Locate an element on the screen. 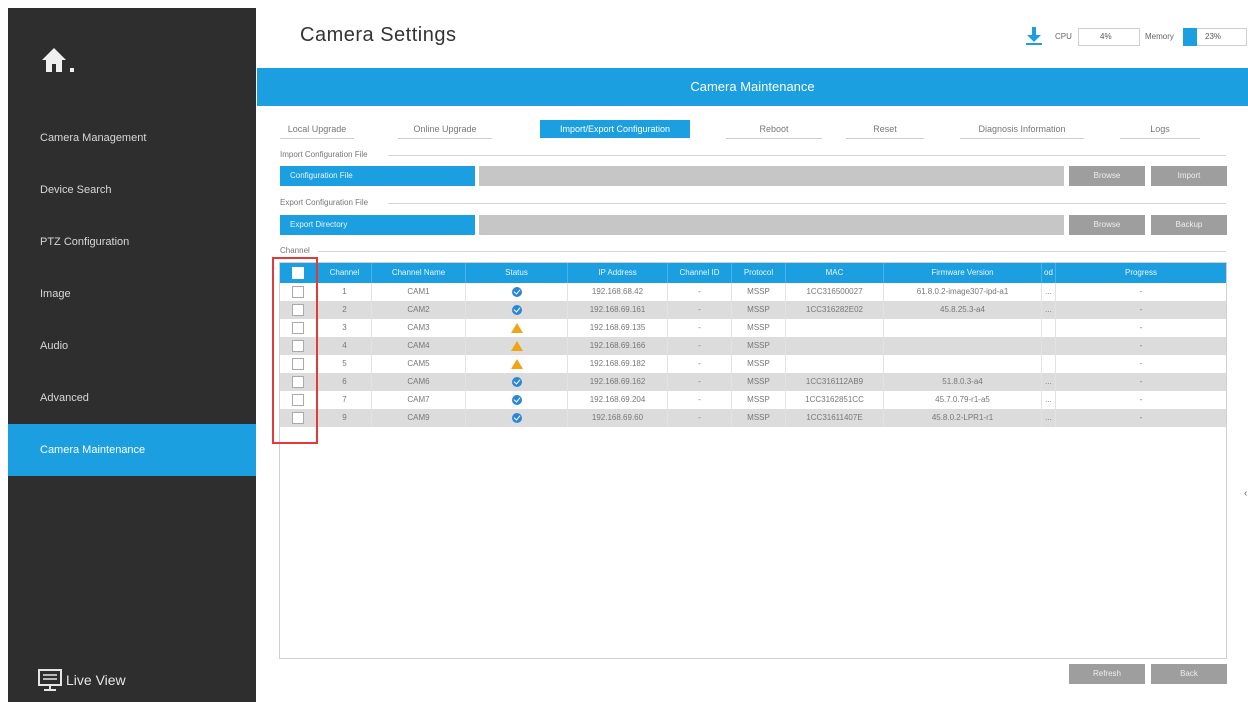 This screenshot has height=702, width=1248. sidebar-item-device-search: Device Search is located at coordinates (132, 190).